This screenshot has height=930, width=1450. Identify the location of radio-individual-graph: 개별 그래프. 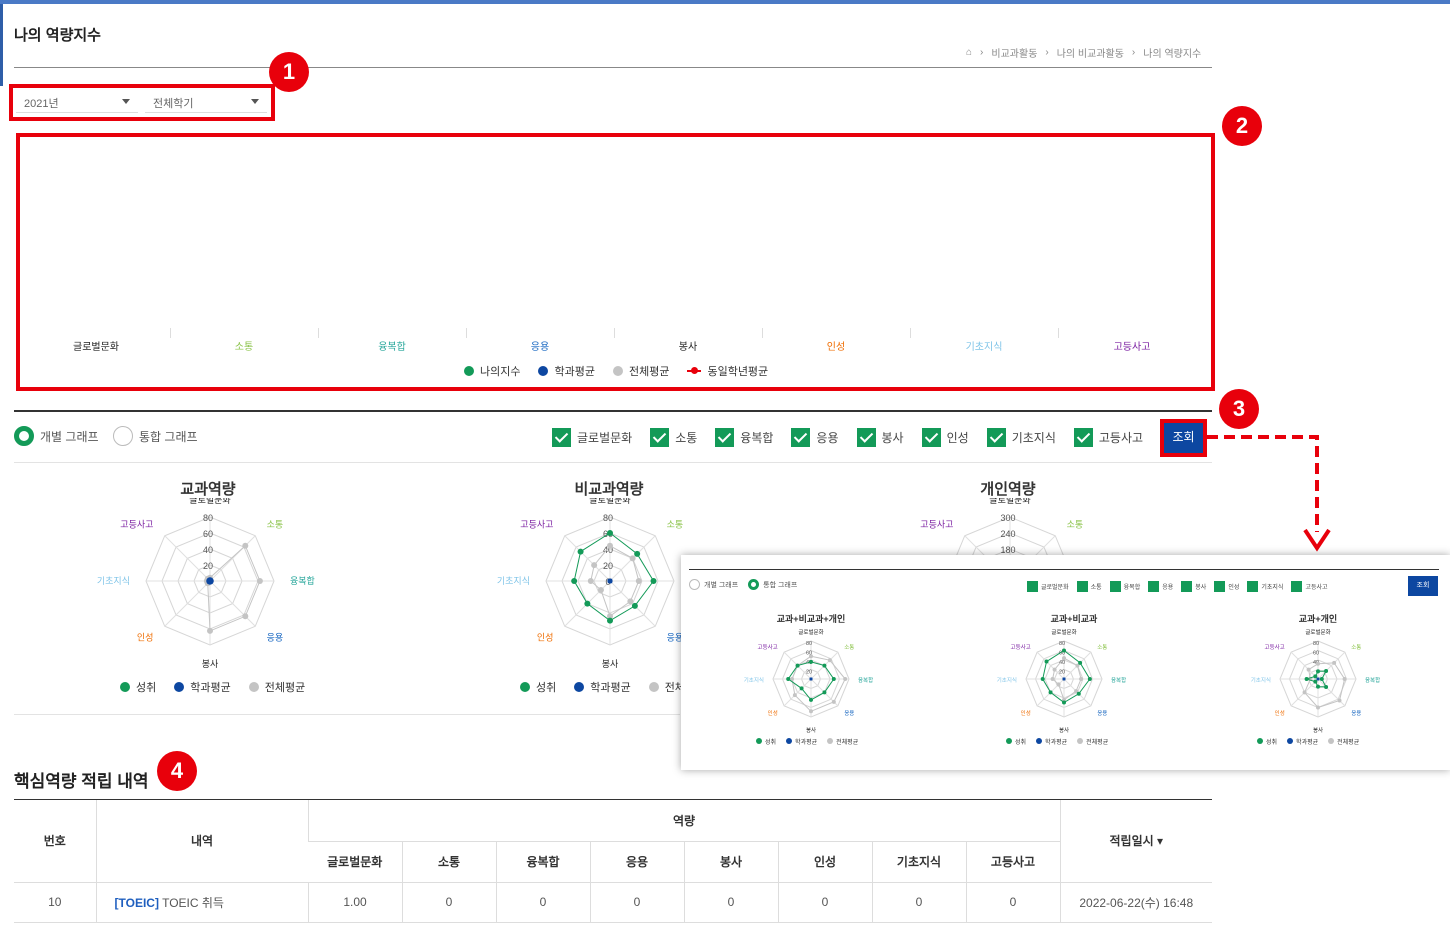
(56, 436).